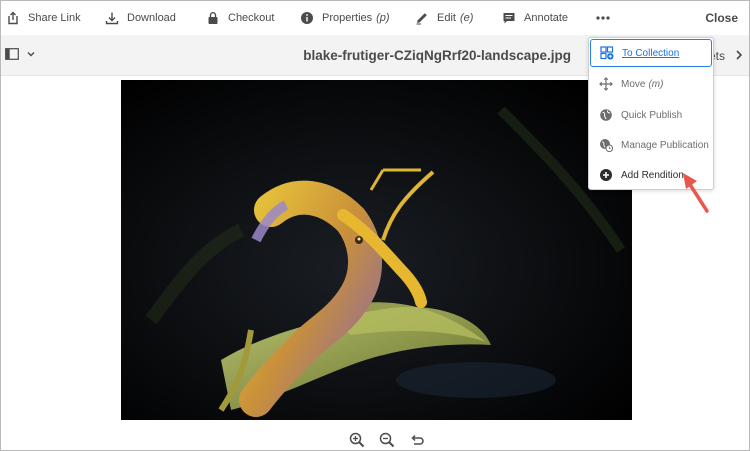 The width and height of the screenshot is (750, 451). Describe the element at coordinates (112, 18) in the screenshot. I see `download-icon` at that location.